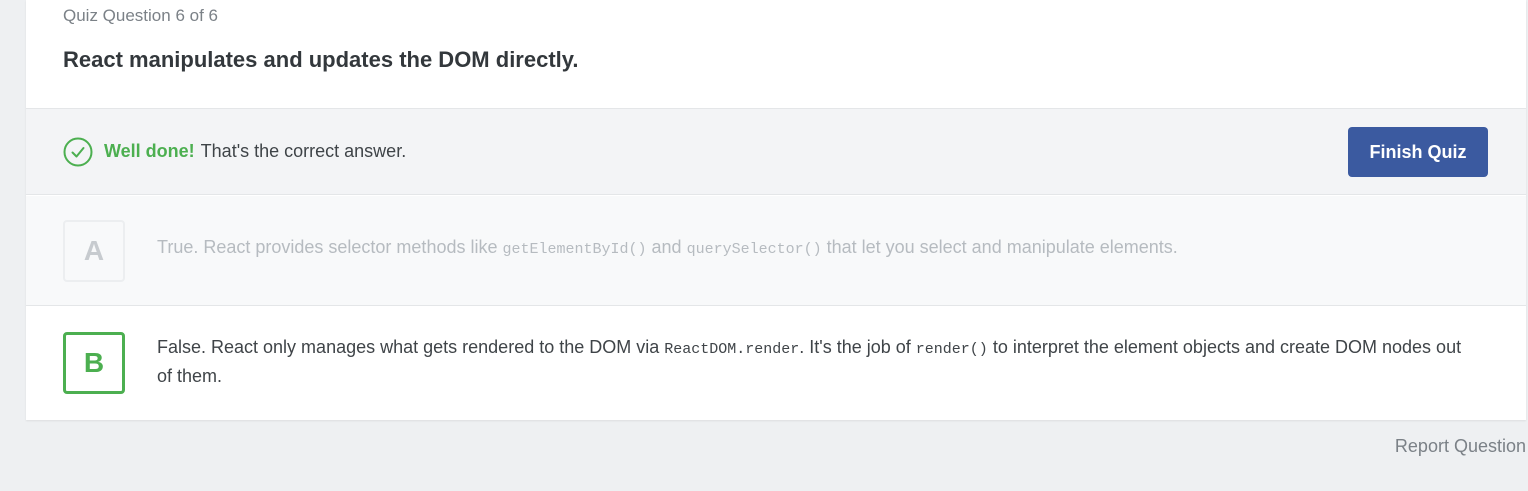 This screenshot has width=1528, height=491. What do you see at coordinates (666, 247) in the screenshot?
I see `answer-a-text-2: and` at bounding box center [666, 247].